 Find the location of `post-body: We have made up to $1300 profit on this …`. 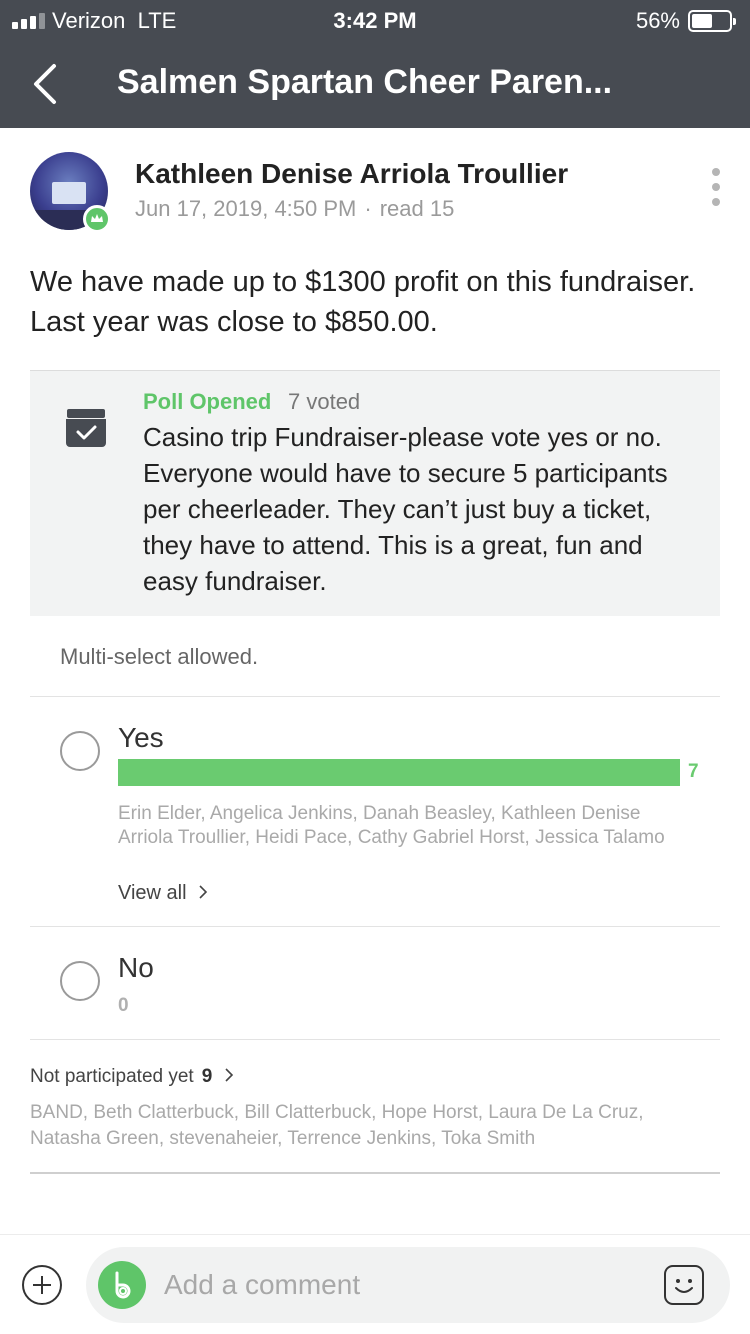

post-body: We have made up to $1300 profit on this … is located at coordinates (363, 302).